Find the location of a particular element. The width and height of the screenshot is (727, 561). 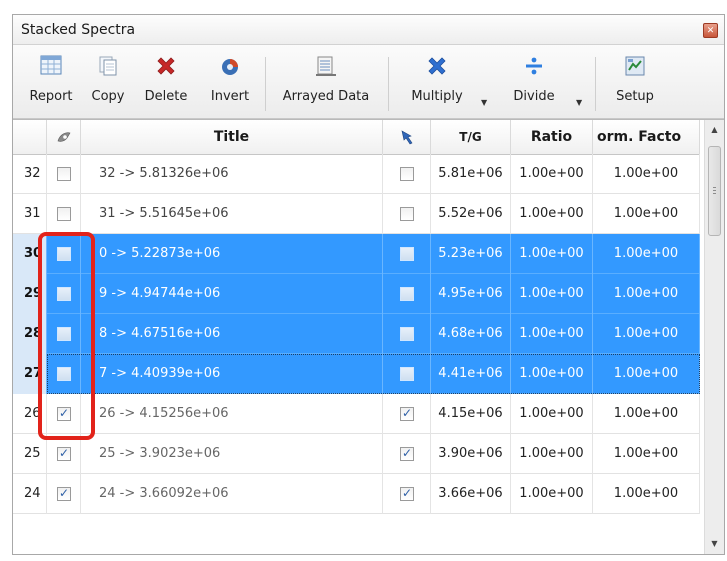

tg-column-header: T/G is located at coordinates (471, 137).